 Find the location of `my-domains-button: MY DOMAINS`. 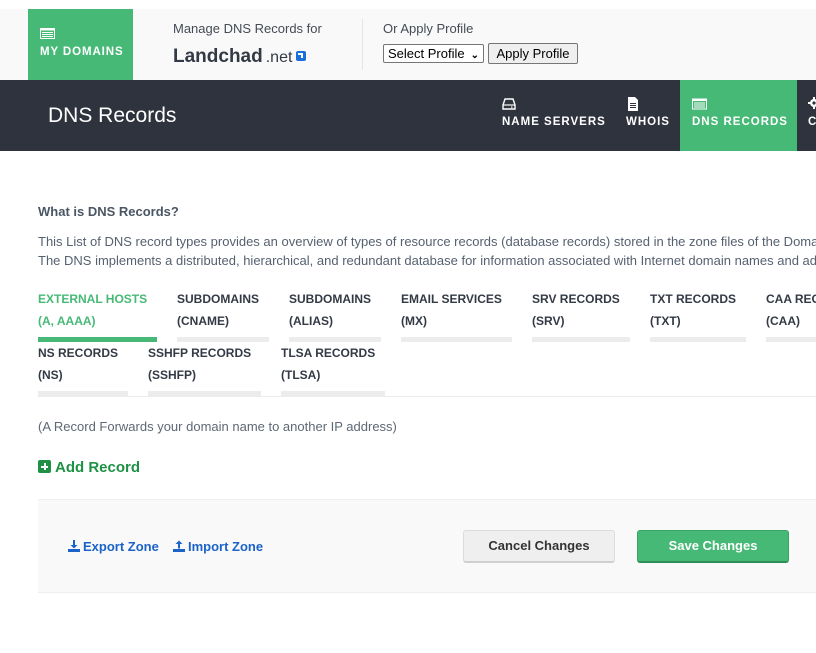

my-domains-button: MY DOMAINS is located at coordinates (80, 44).